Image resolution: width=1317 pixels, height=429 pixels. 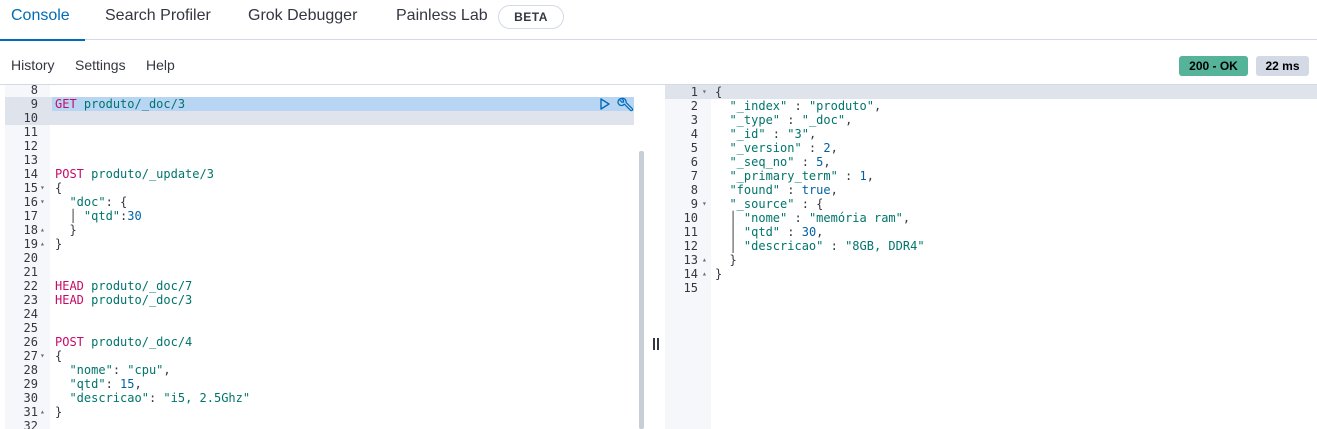 I want to click on code-token: "_seq_no", so click(x=762, y=162).